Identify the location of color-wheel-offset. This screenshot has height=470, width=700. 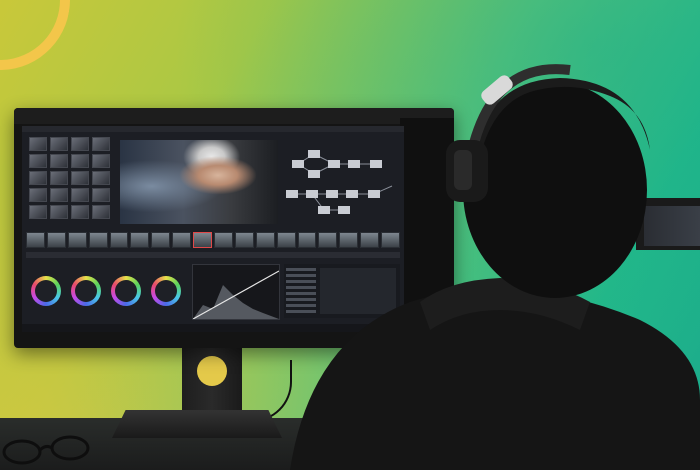
(166, 291).